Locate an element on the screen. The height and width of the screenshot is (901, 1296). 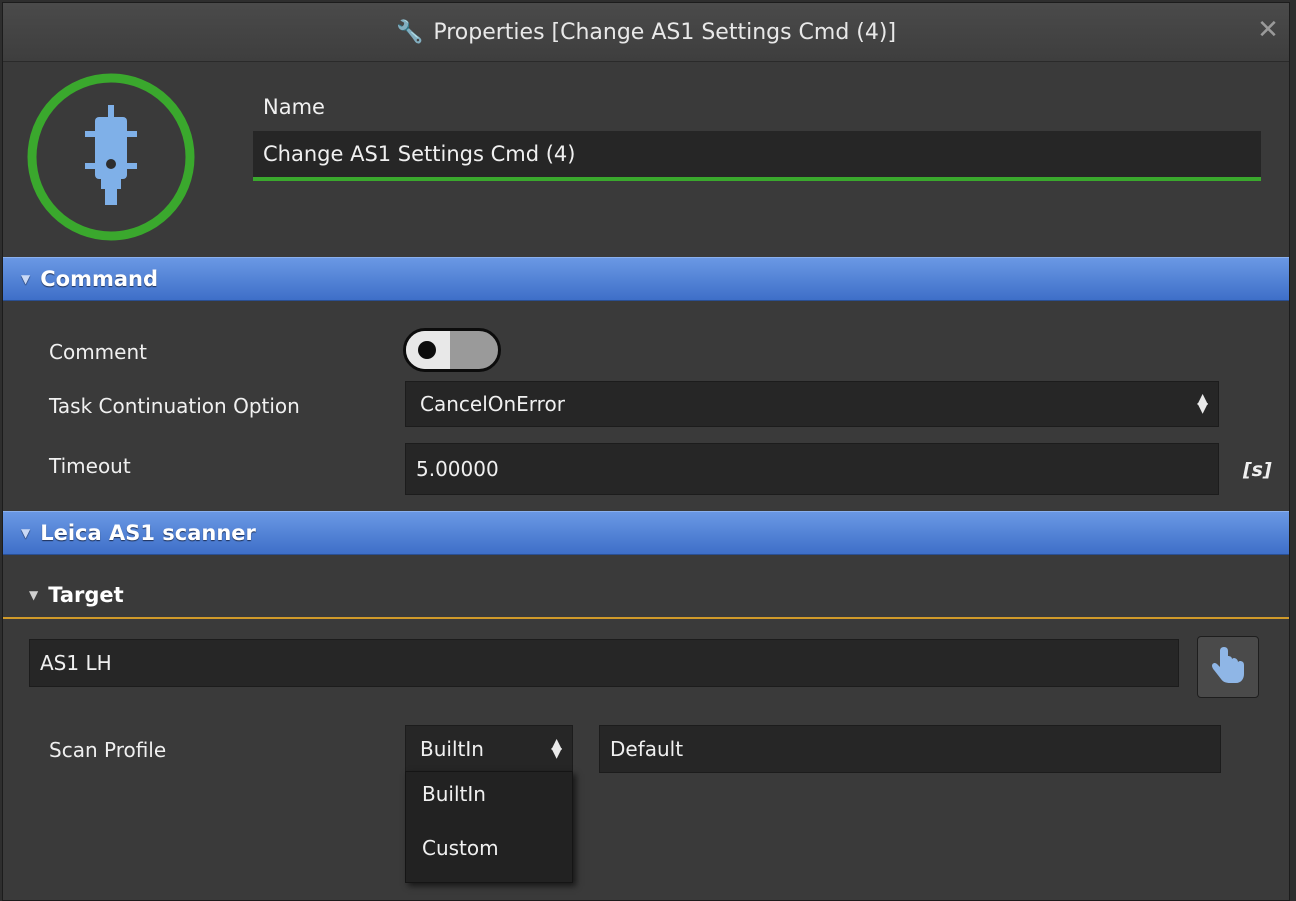
command-section-header: ▼ Command is located at coordinates (646, 279).